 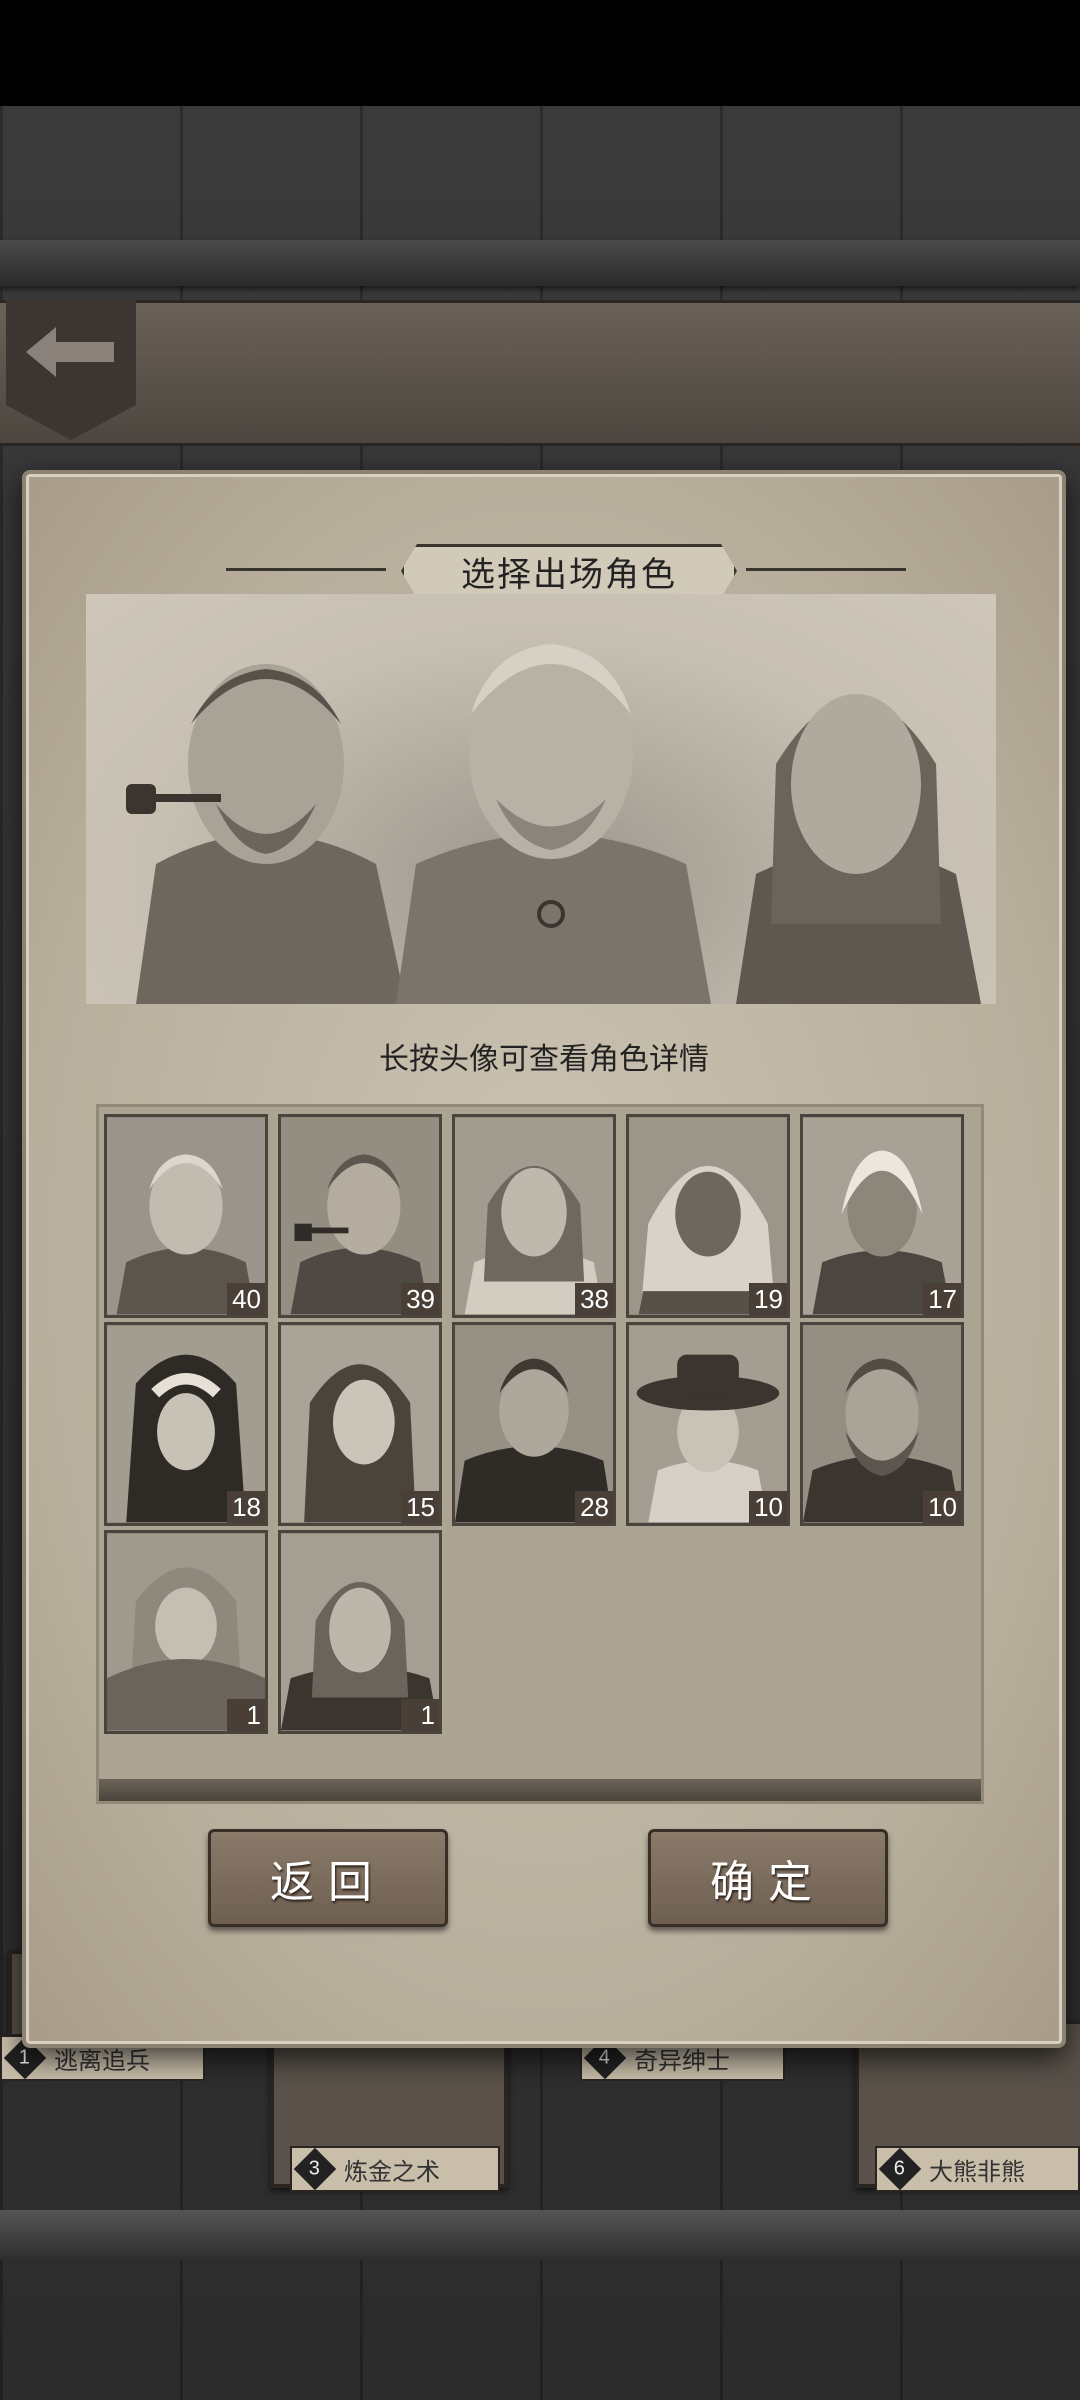 What do you see at coordinates (395, 2169) in the screenshot?
I see `level-label-3: 3 炼金之术` at bounding box center [395, 2169].